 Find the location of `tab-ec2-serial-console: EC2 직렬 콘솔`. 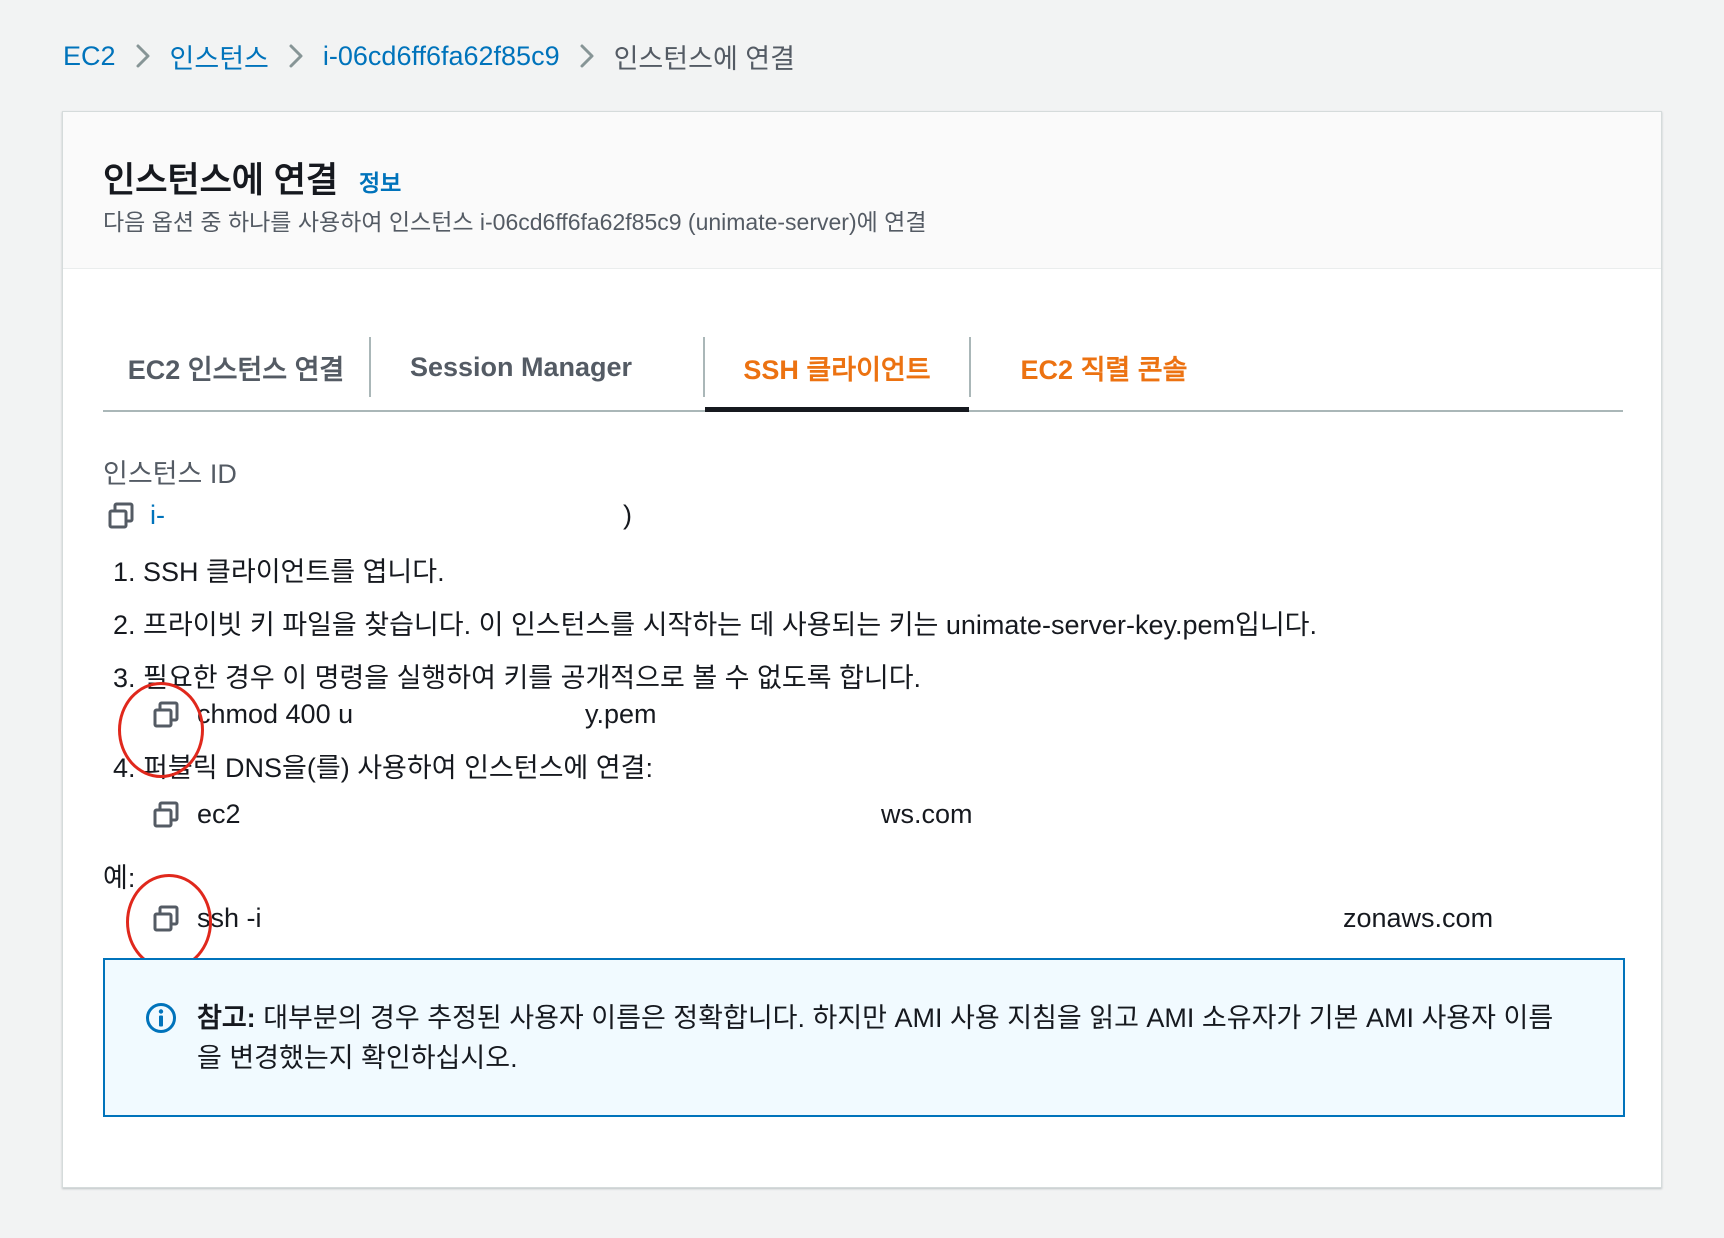

tab-ec2-serial-console: EC2 직렬 콘솔 is located at coordinates (1104, 367).